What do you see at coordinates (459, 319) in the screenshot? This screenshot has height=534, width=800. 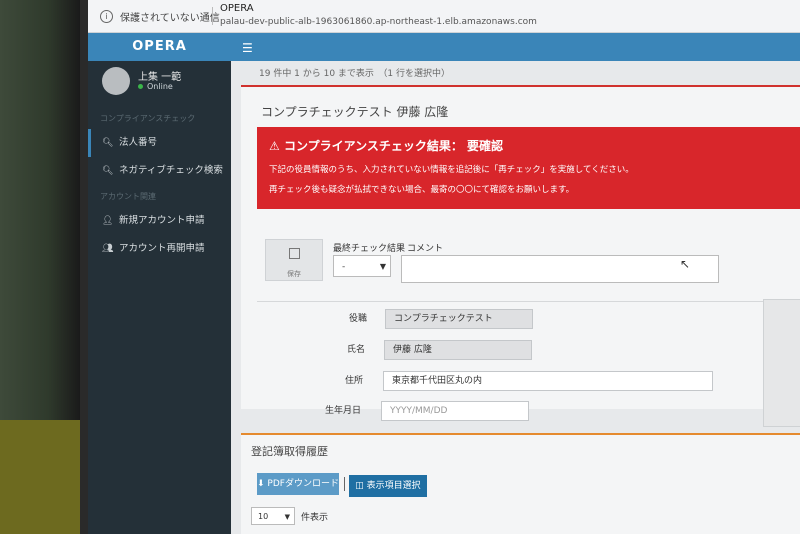 I see `position-field: コンプラチェックテスト` at bounding box center [459, 319].